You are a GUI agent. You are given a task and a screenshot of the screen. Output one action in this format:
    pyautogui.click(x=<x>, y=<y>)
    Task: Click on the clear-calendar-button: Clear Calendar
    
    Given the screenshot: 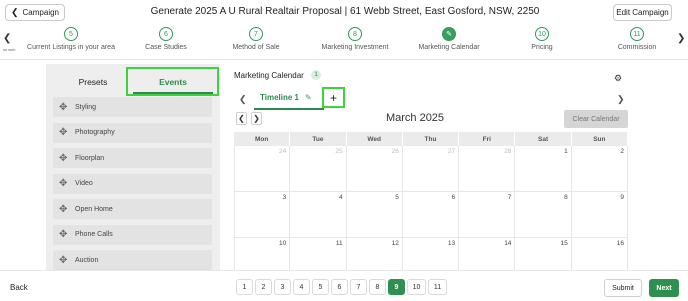 What is the action you would take?
    pyautogui.click(x=596, y=119)
    